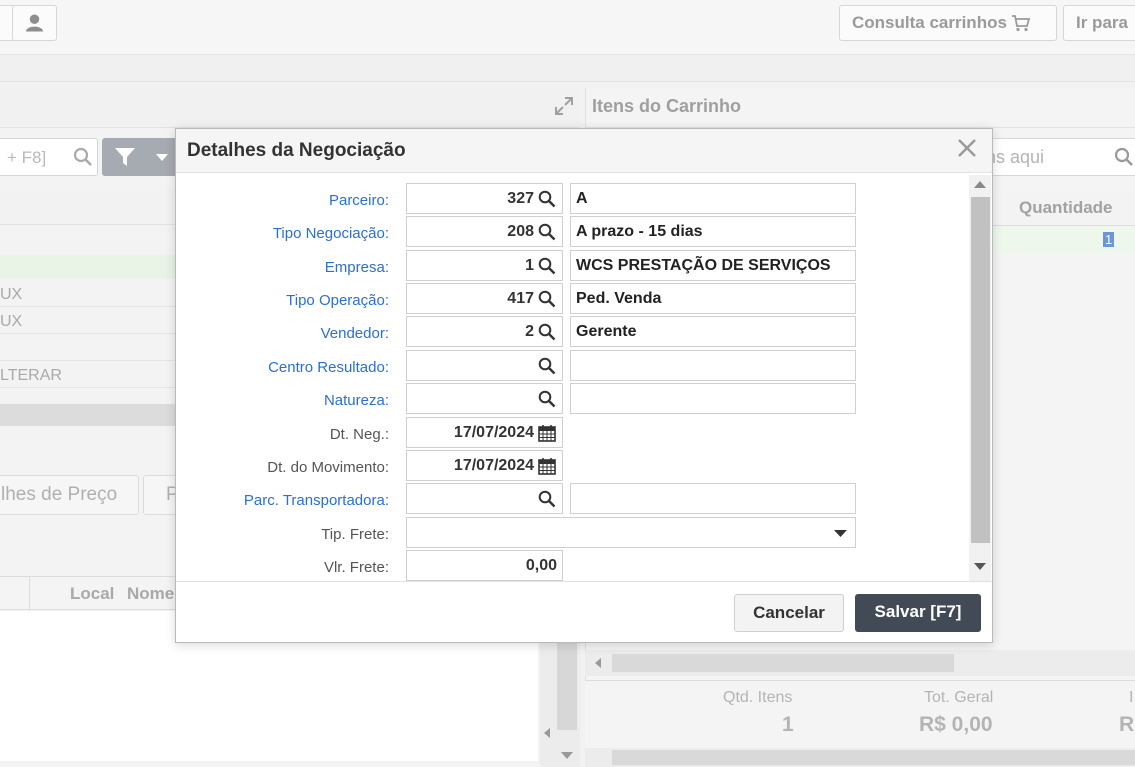  Describe the element at coordinates (918, 613) in the screenshot. I see `save-button: Salvar [F7]` at that location.